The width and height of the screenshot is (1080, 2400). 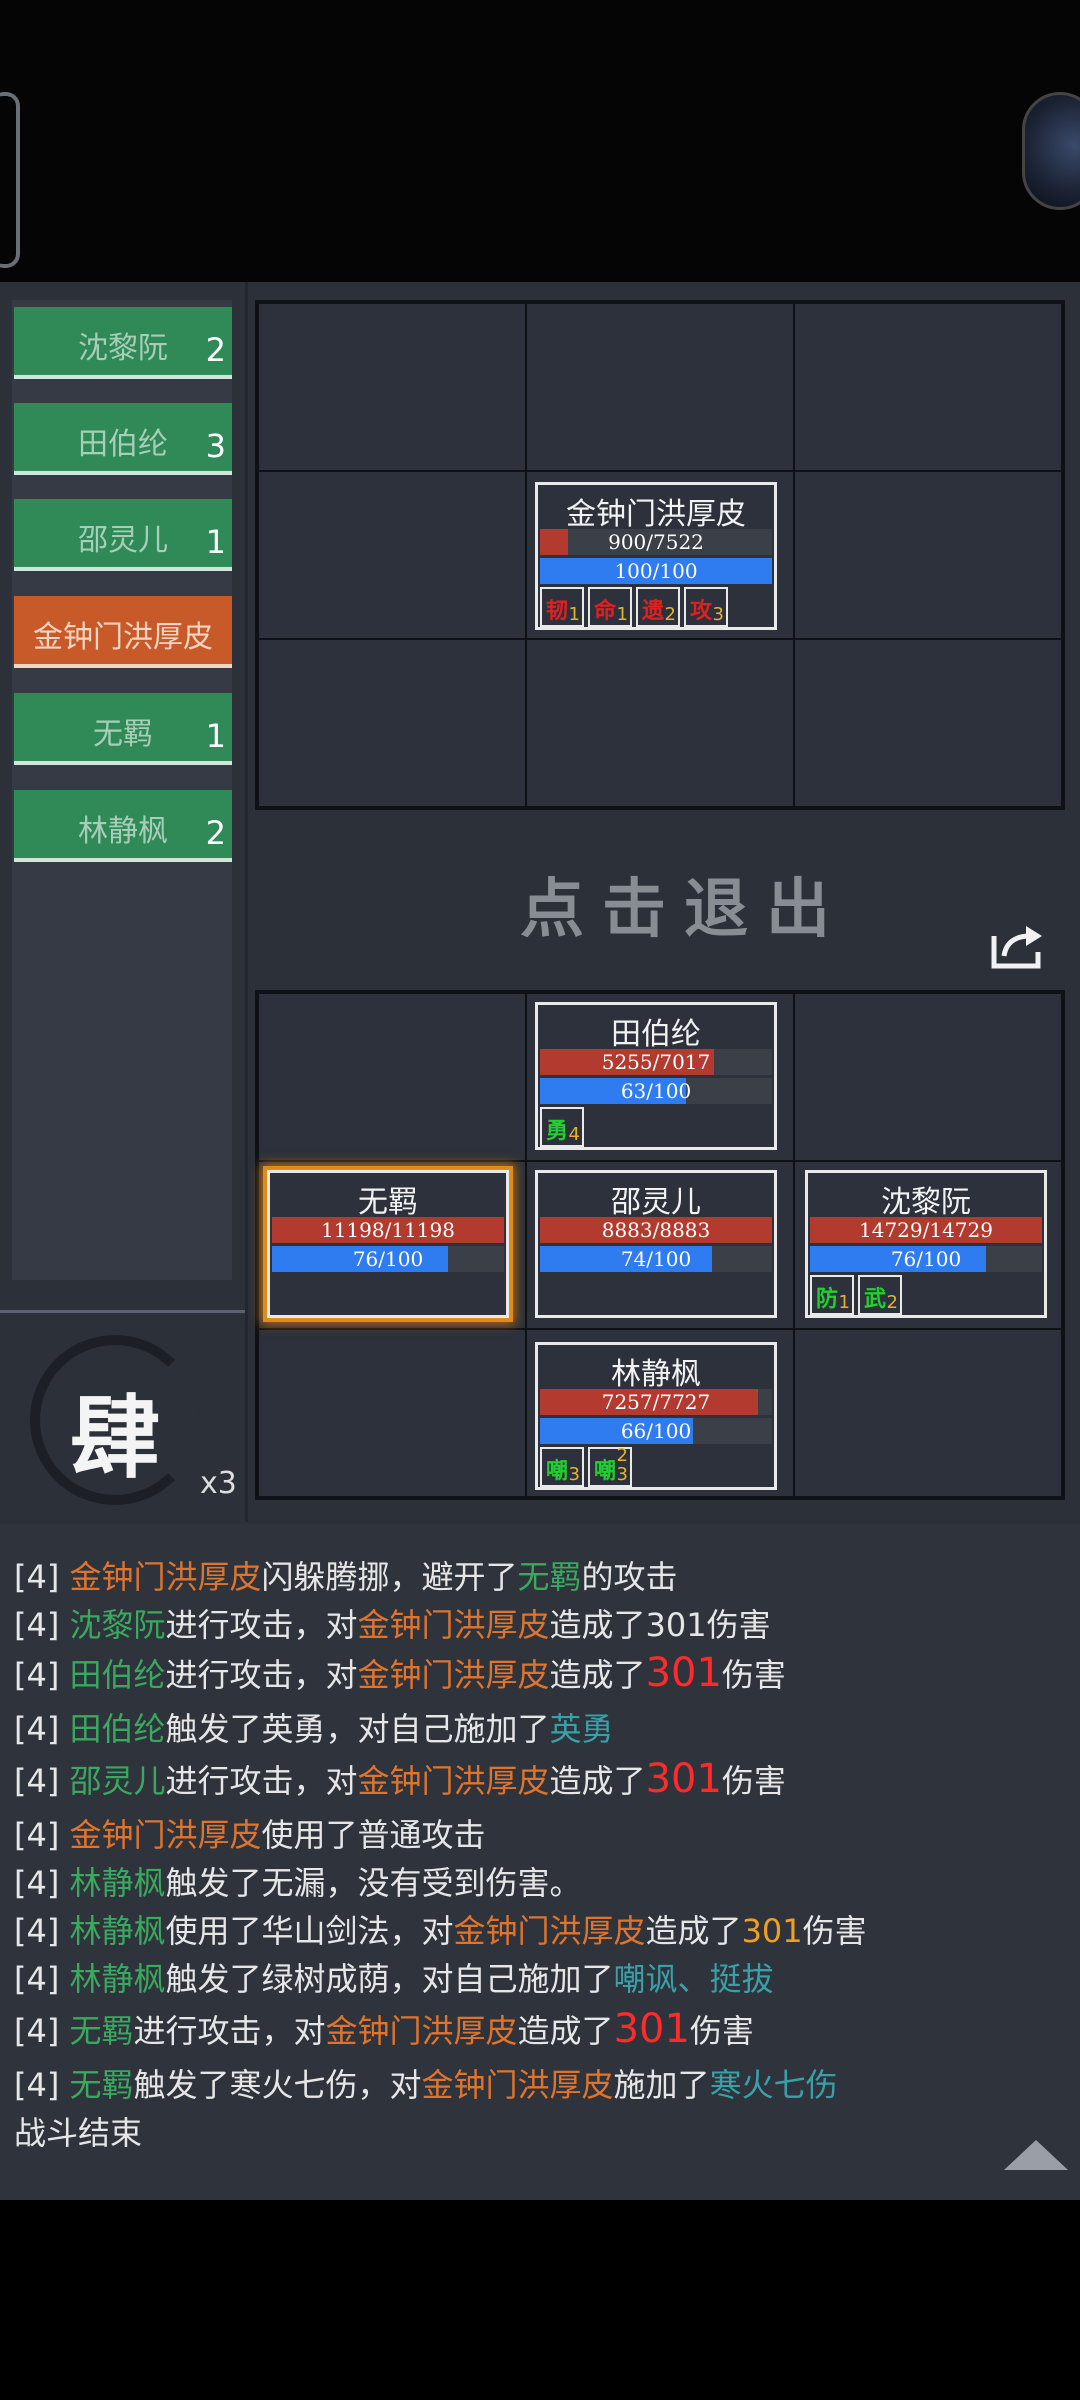 I want to click on unit-name: 金钟门洪厚皮, so click(x=656, y=514).